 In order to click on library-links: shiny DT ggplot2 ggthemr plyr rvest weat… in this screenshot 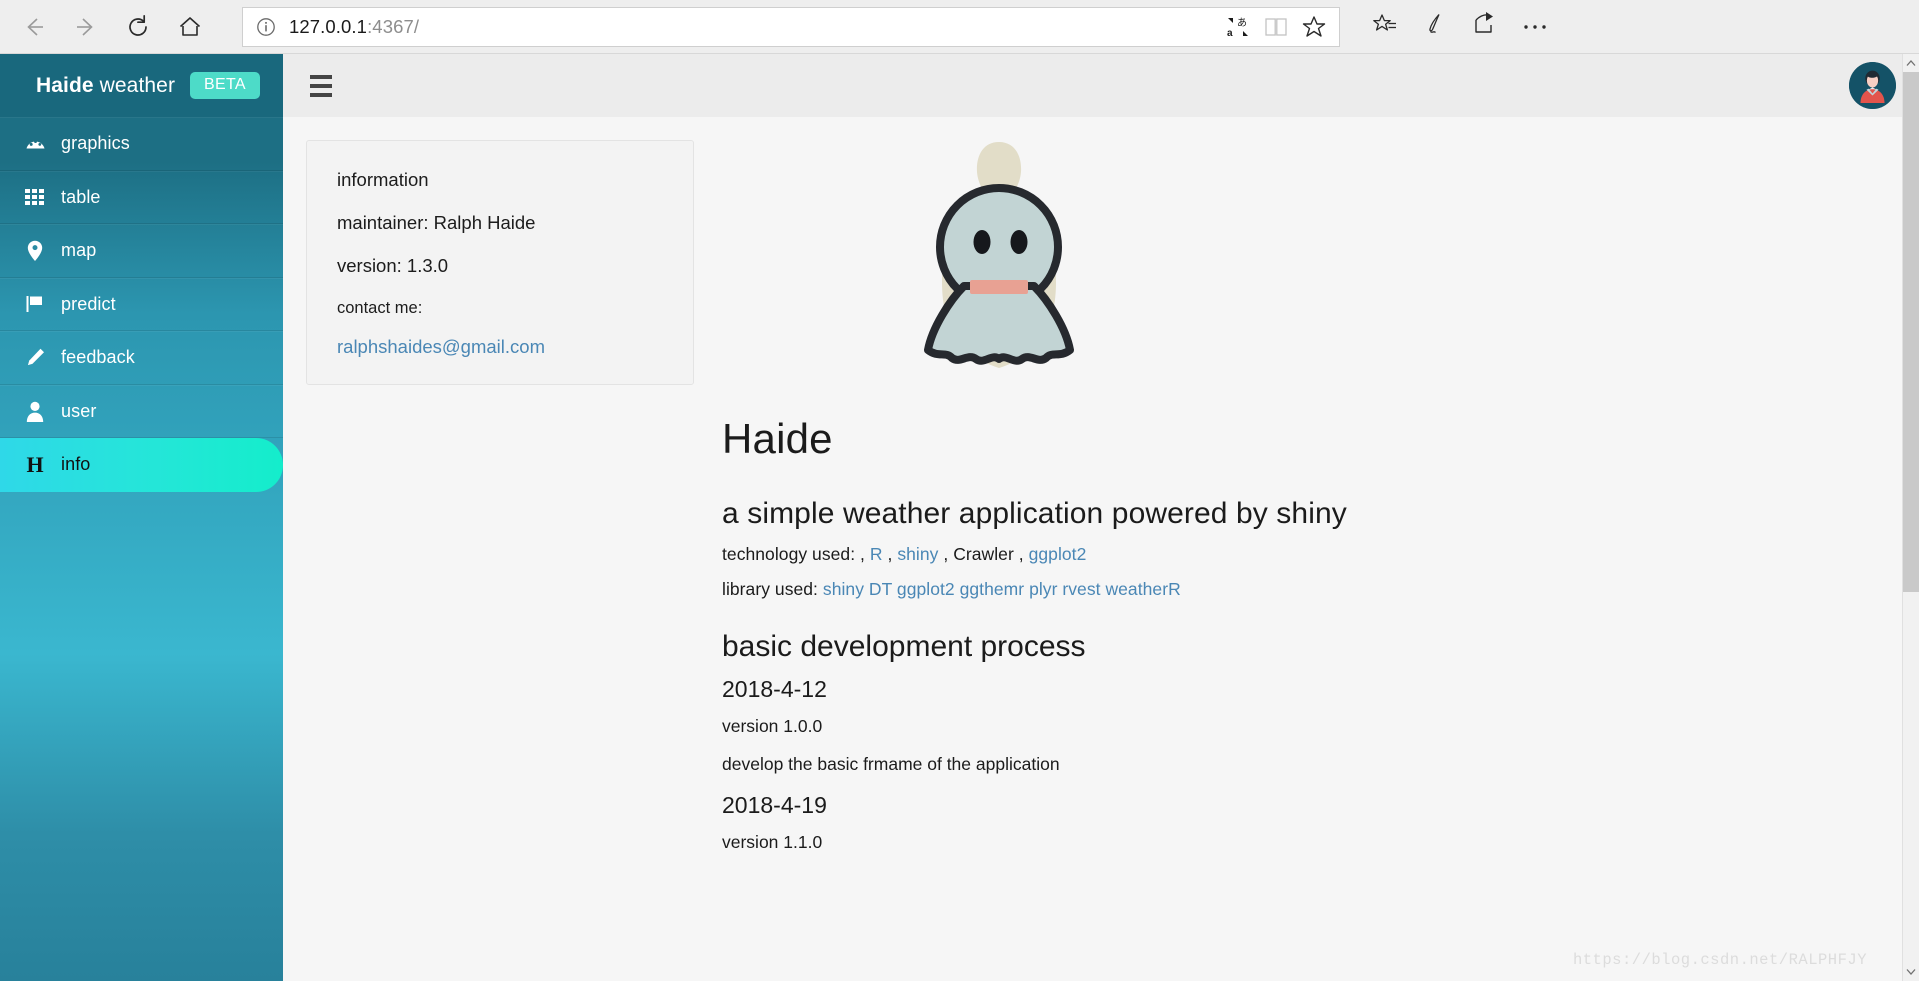, I will do `click(1002, 589)`.